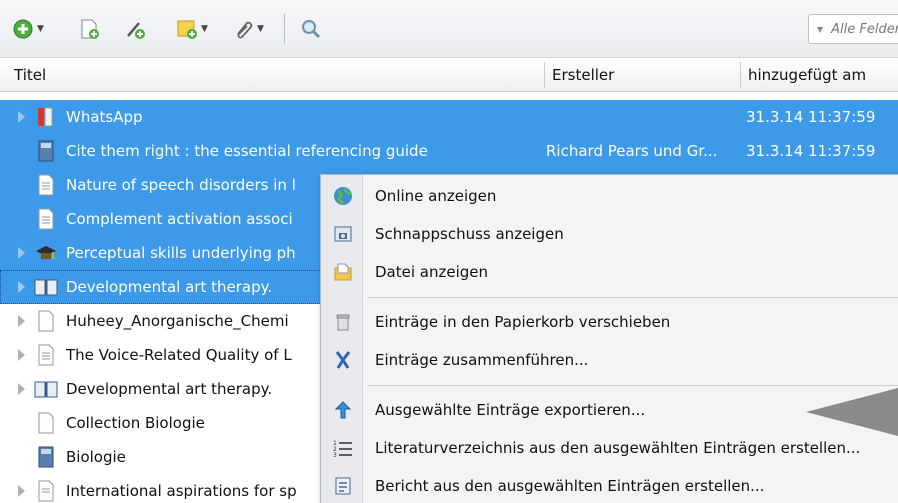 The image size is (898, 503). I want to click on new-note-button, so click(89, 29).